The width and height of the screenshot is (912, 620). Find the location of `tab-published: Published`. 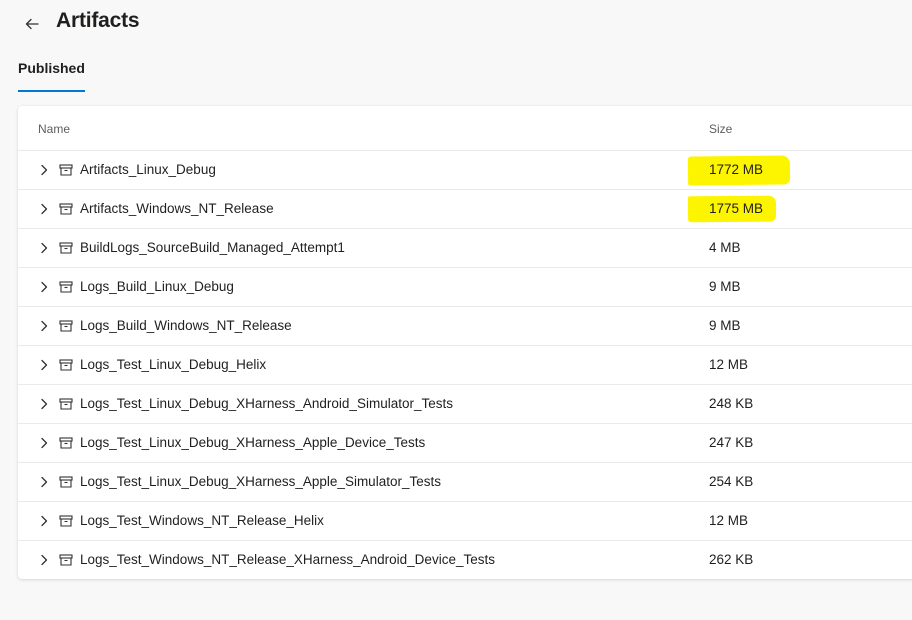

tab-published: Published is located at coordinates (51, 74).